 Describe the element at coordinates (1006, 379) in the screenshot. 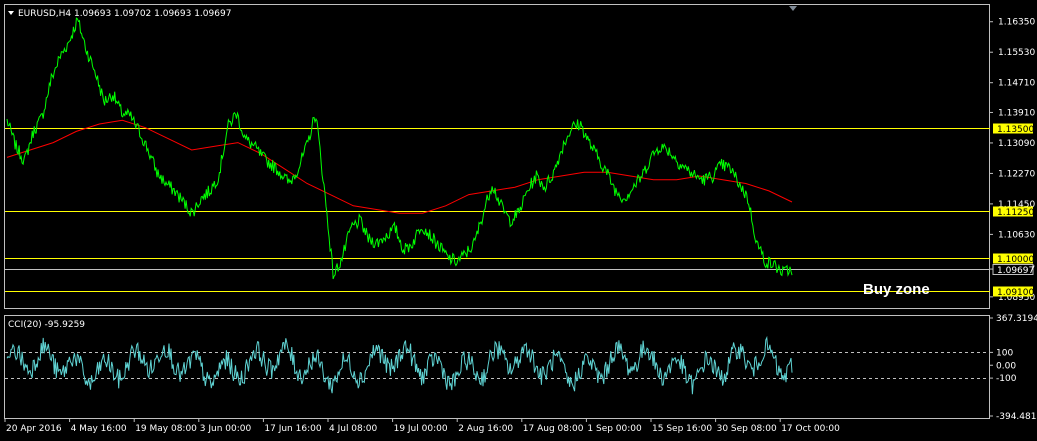

I see `cci-tick-label: -100` at that location.